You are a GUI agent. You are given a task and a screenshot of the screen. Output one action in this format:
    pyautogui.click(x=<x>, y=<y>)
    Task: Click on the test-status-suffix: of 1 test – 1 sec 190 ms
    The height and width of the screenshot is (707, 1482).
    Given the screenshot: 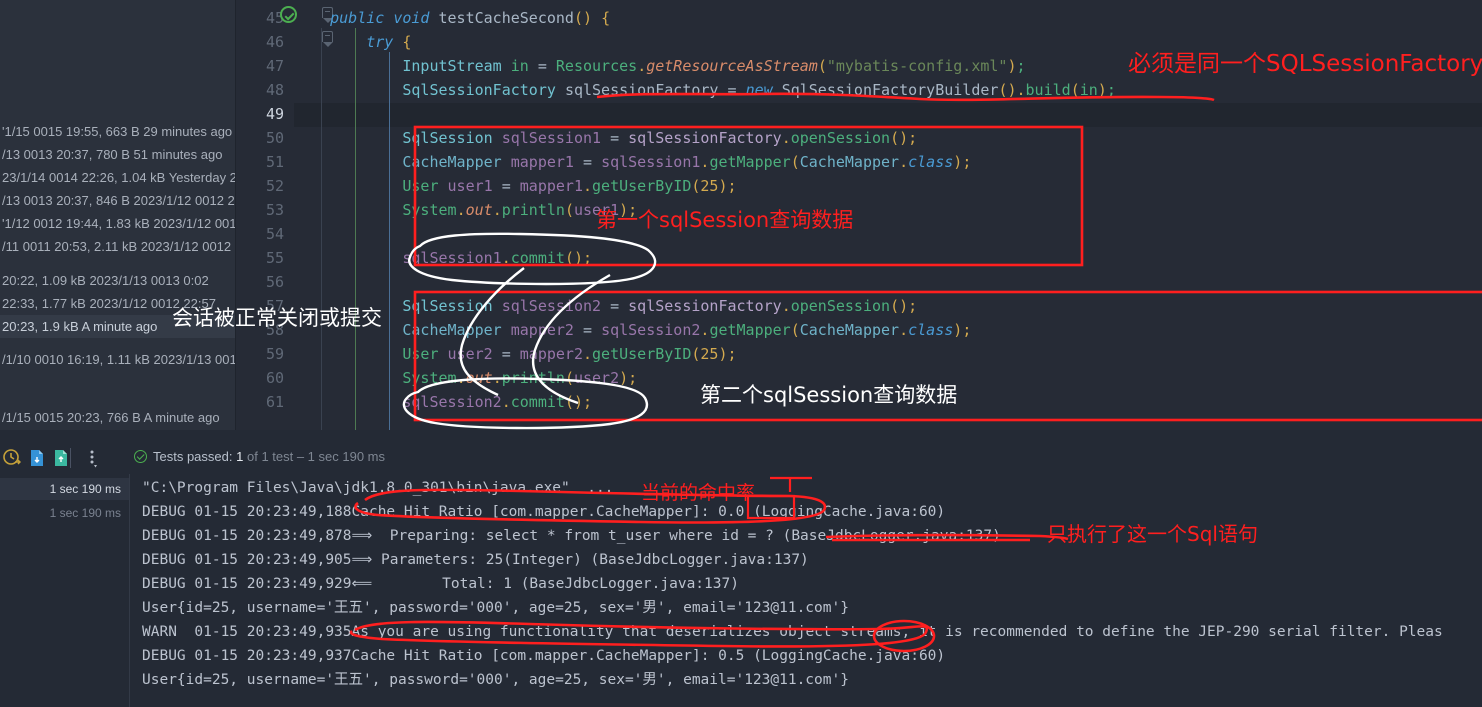 What is the action you would take?
    pyautogui.click(x=316, y=456)
    